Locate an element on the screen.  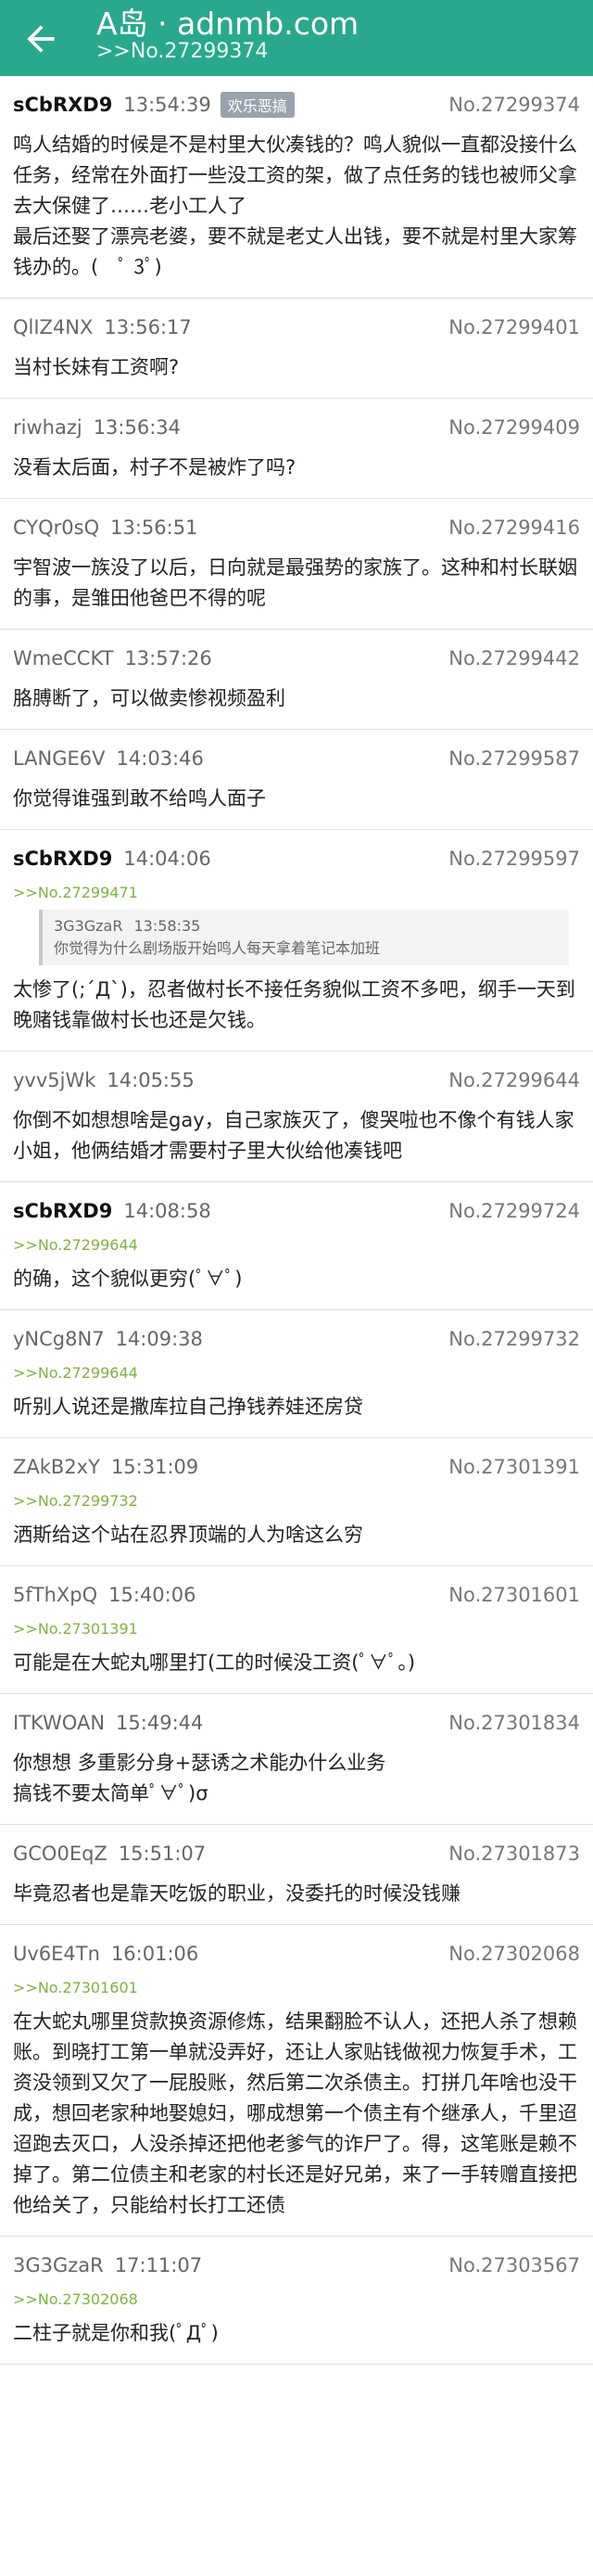
post-meta: yNCg8N7 14:09:38 No.27299732 is located at coordinates (296, 1339).